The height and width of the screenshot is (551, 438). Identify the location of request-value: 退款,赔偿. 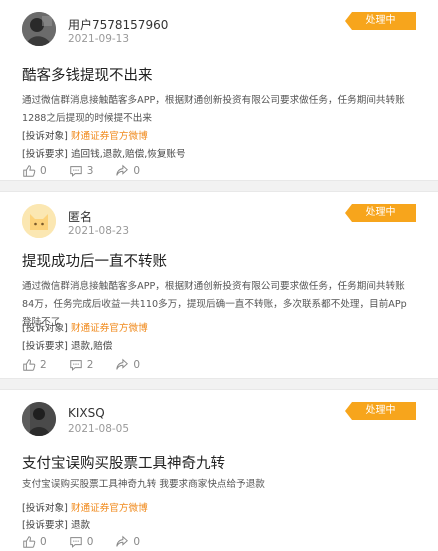
(91, 346).